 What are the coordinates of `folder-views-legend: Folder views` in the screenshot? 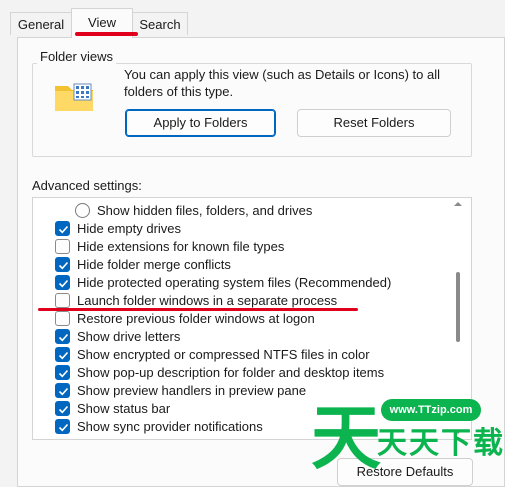 It's located at (76, 56).